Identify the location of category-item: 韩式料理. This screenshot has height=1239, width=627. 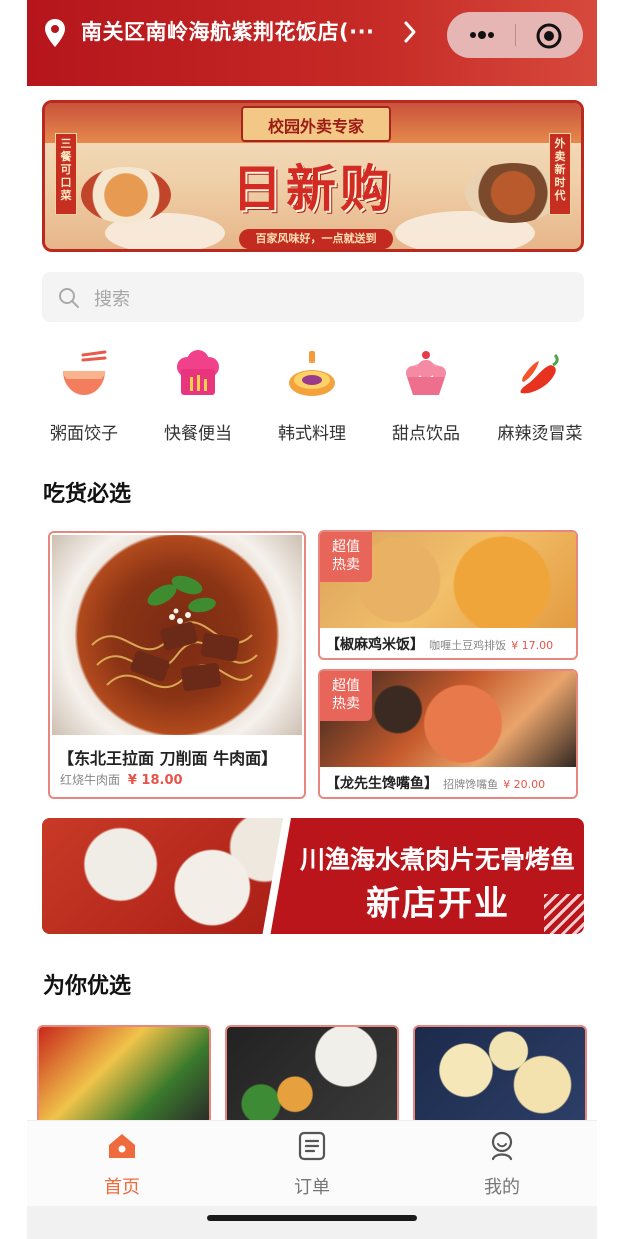
(312, 395).